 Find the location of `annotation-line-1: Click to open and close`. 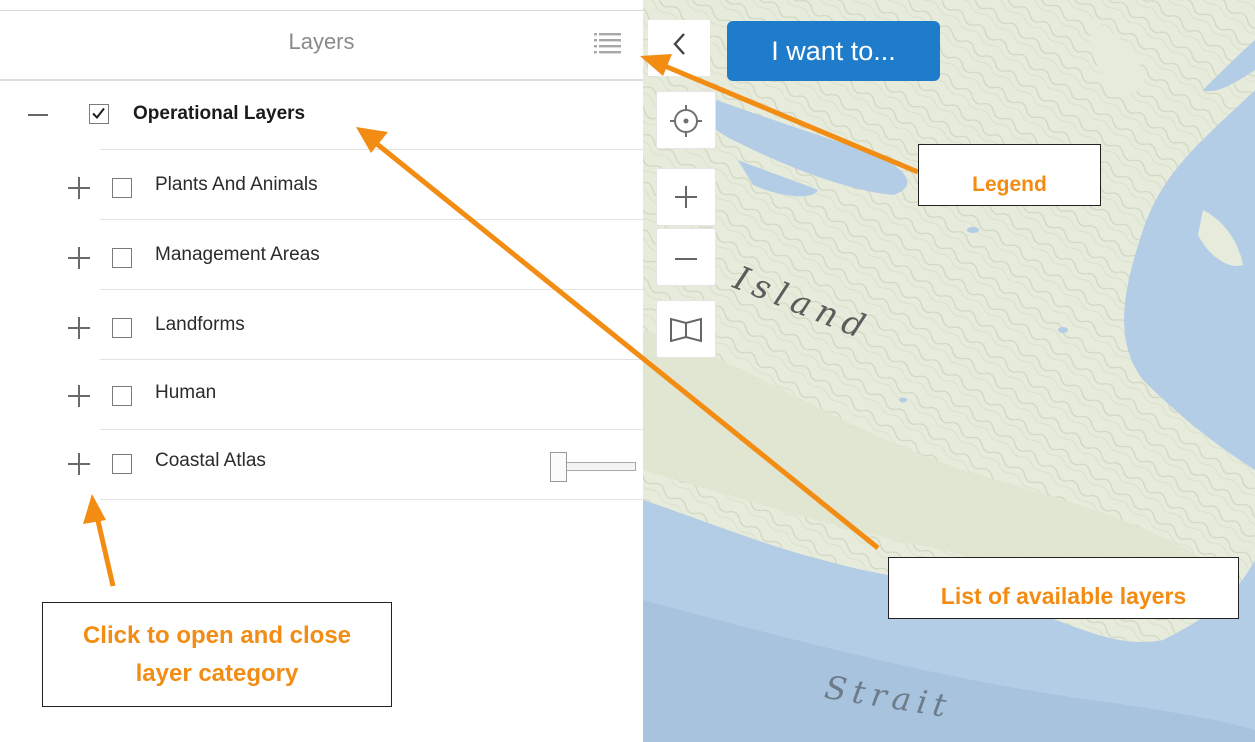

annotation-line-1: Click to open and close is located at coordinates (217, 635).